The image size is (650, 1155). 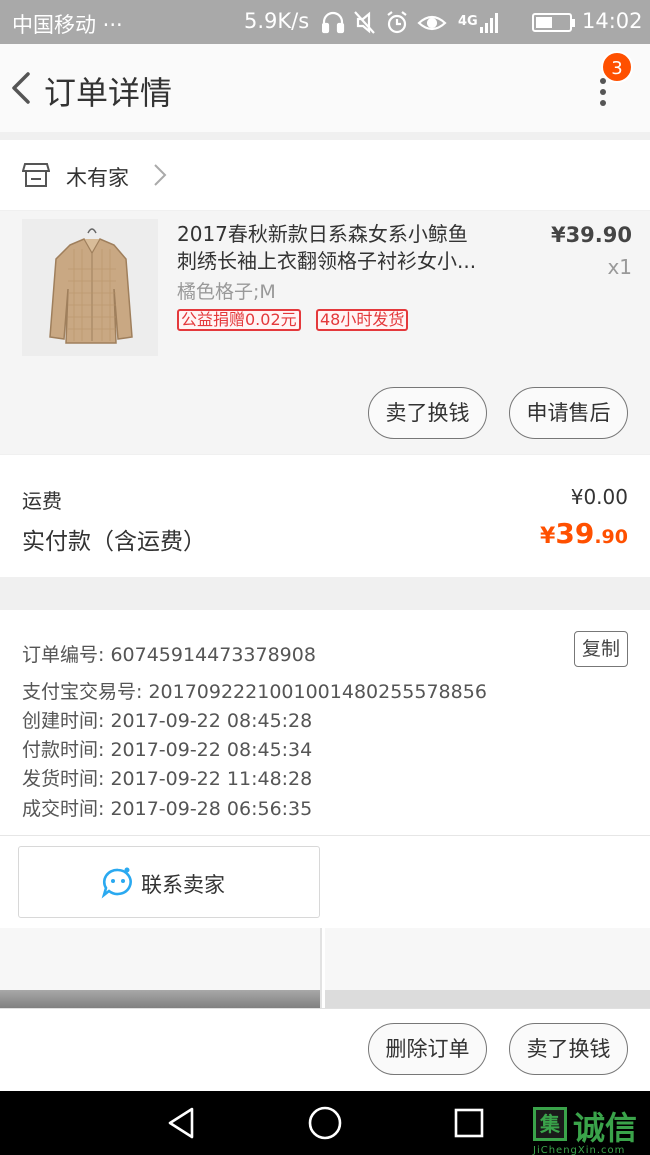 I want to click on sell-item-button-bottom: 卖了换钱, so click(x=568, y=1049).